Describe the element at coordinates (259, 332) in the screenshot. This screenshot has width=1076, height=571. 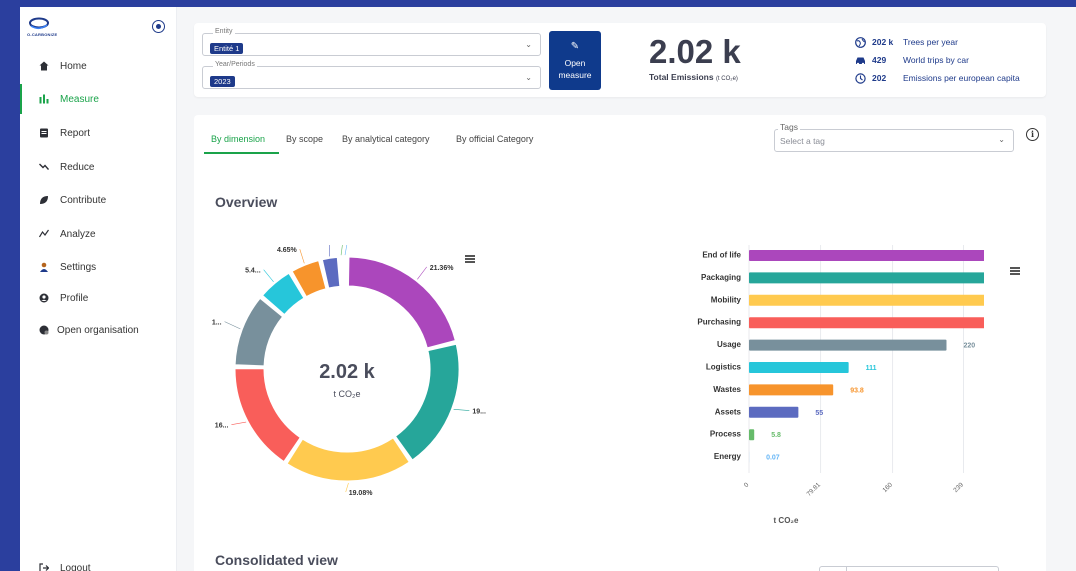
I see `donut-slice-usage` at that location.